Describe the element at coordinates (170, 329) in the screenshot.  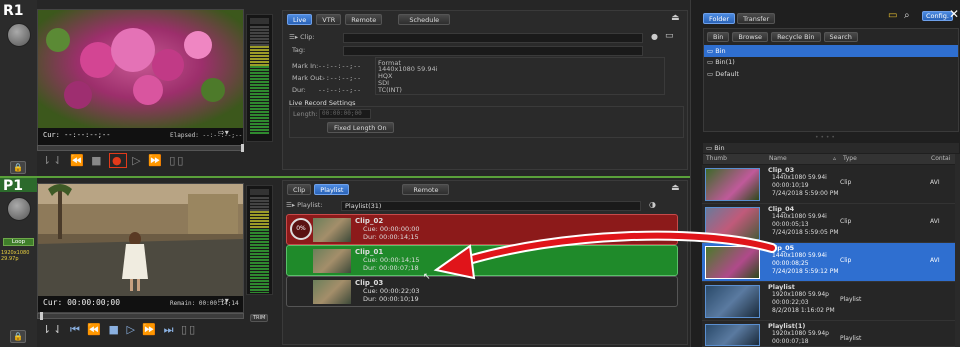
I see `p1-go-end-icon: ⏭` at that location.